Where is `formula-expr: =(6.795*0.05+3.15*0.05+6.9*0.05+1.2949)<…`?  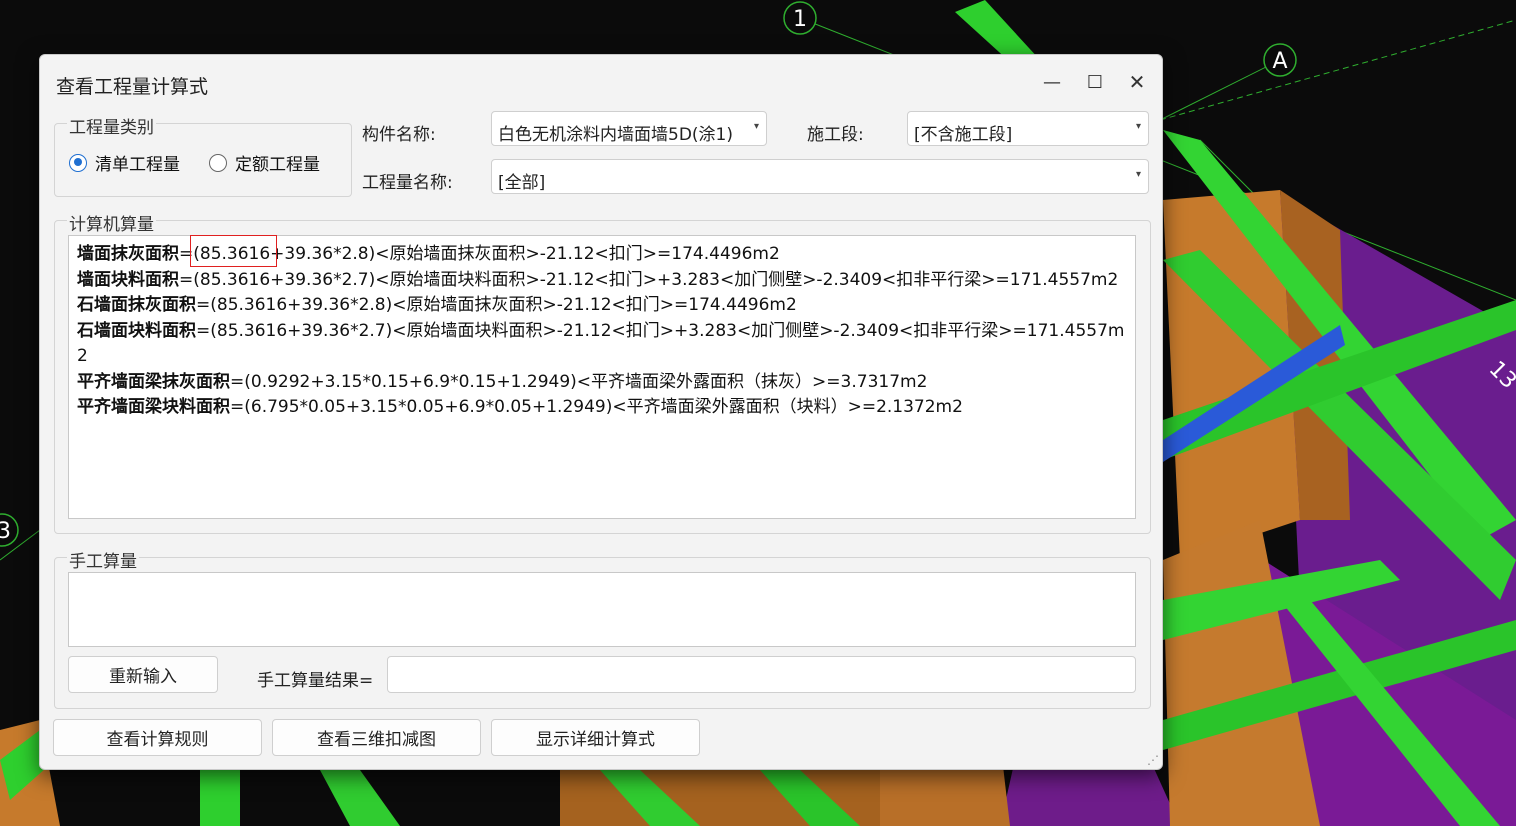
formula-expr: =(6.795*0.05+3.15*0.05+6.9*0.05+1.2949)<… is located at coordinates (596, 407).